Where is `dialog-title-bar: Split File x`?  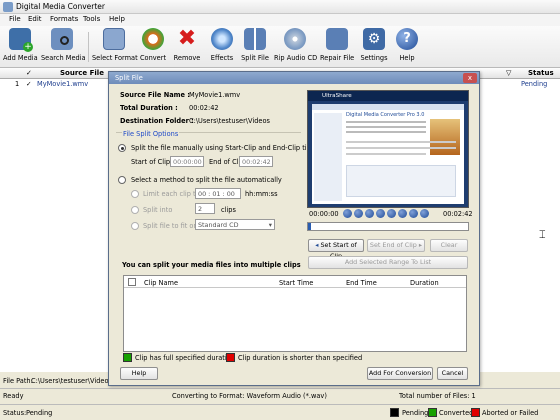 dialog-title-bar: Split File x is located at coordinates (294, 78).